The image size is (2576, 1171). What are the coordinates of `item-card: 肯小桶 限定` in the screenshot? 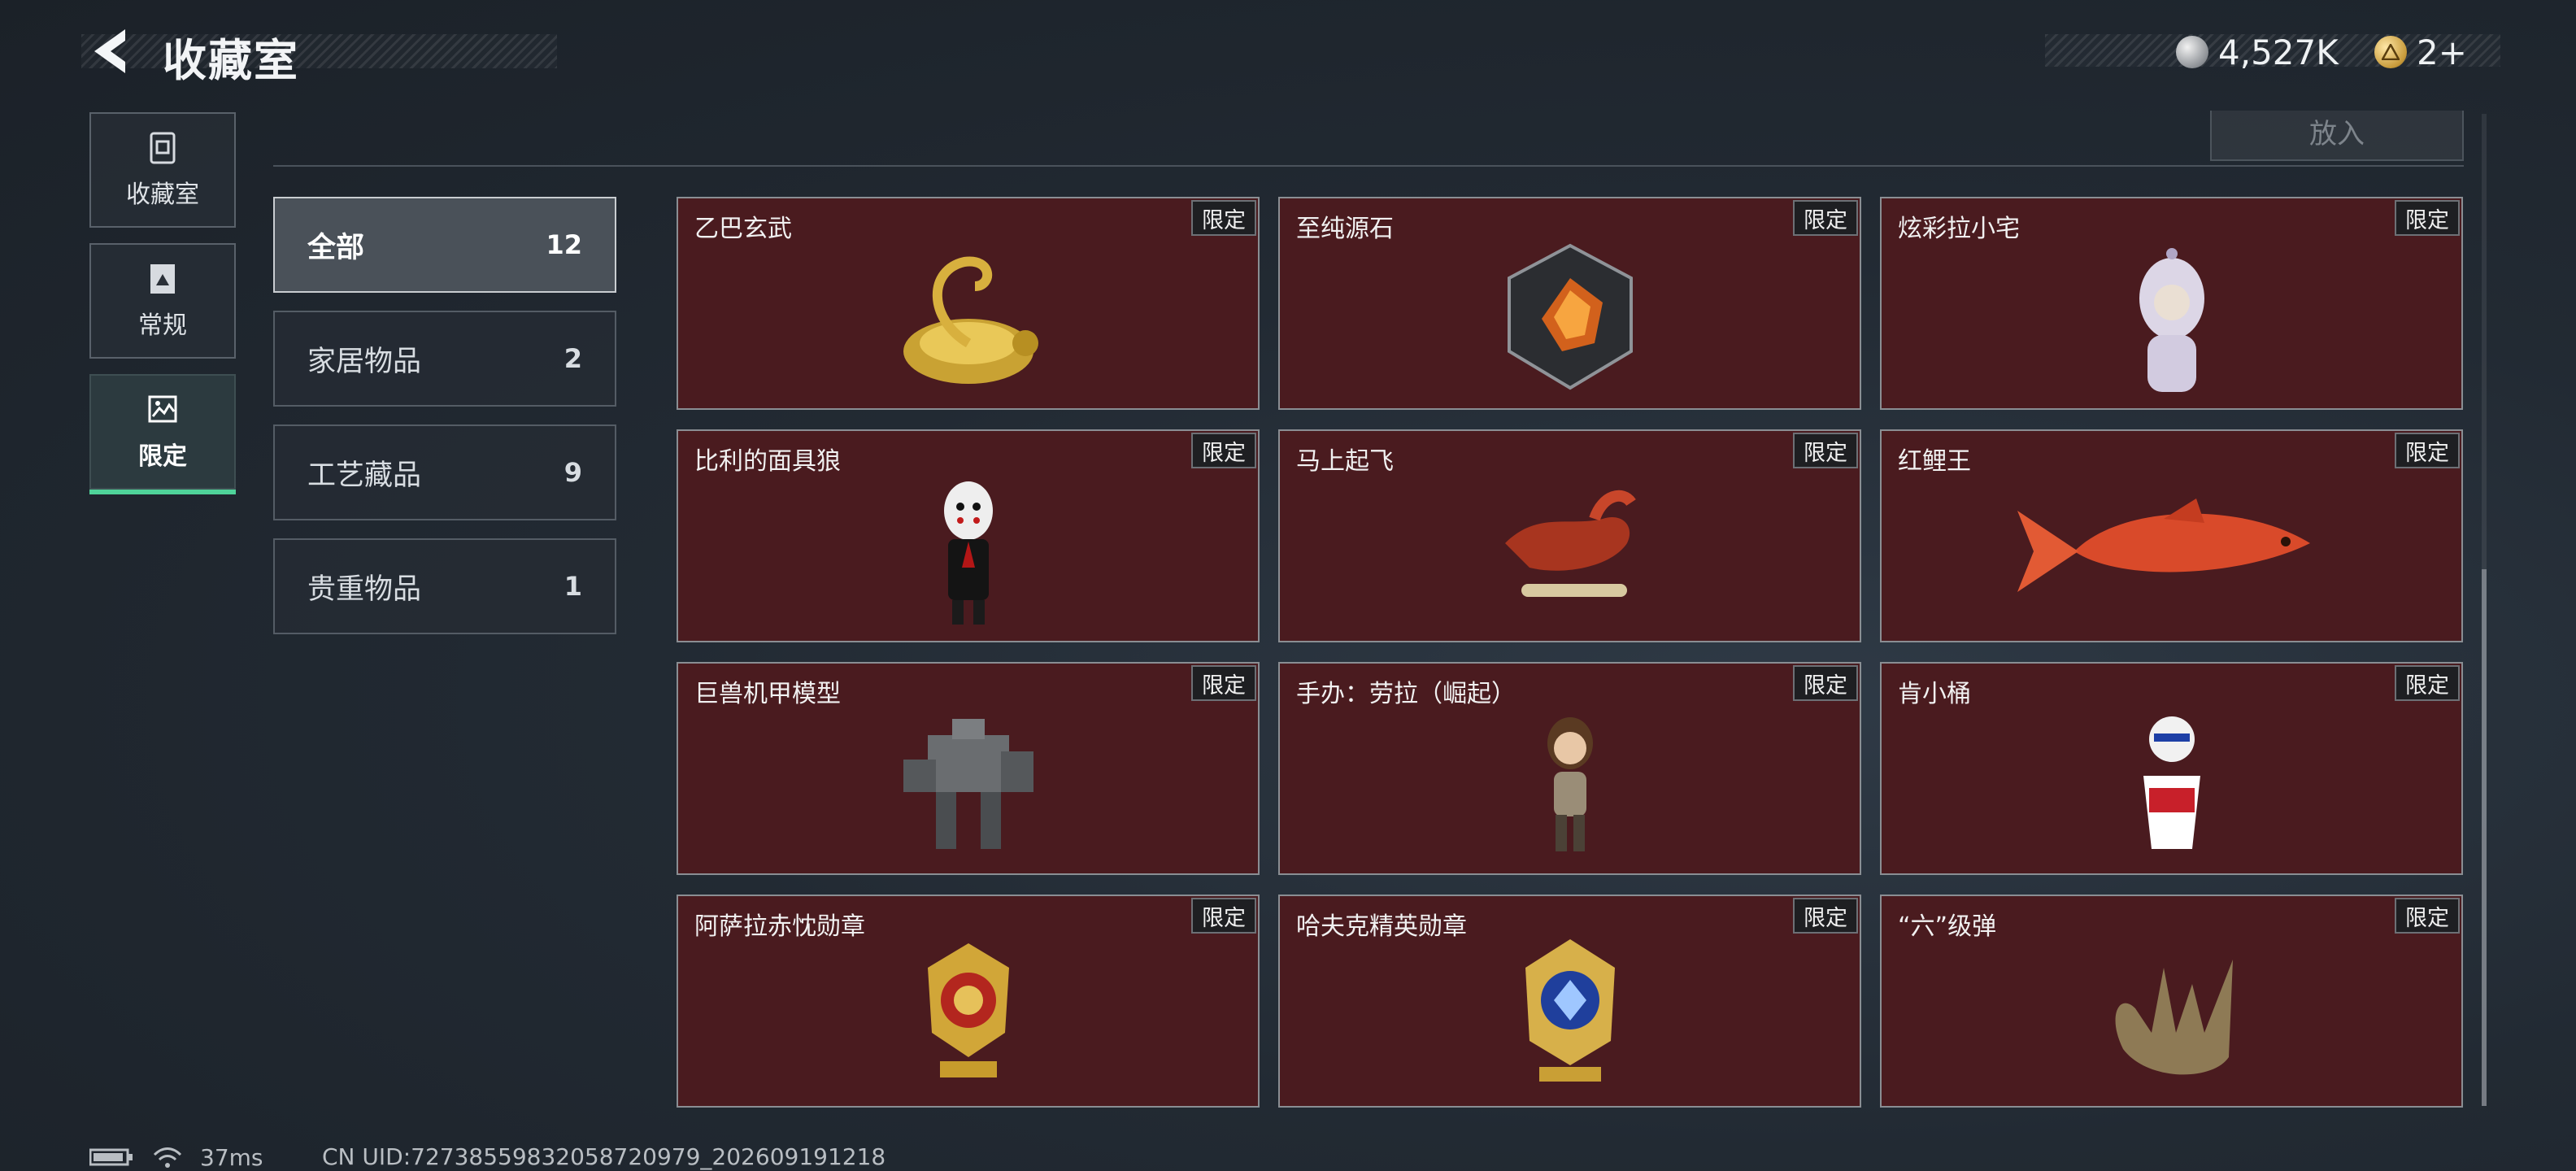 It's located at (2172, 769).